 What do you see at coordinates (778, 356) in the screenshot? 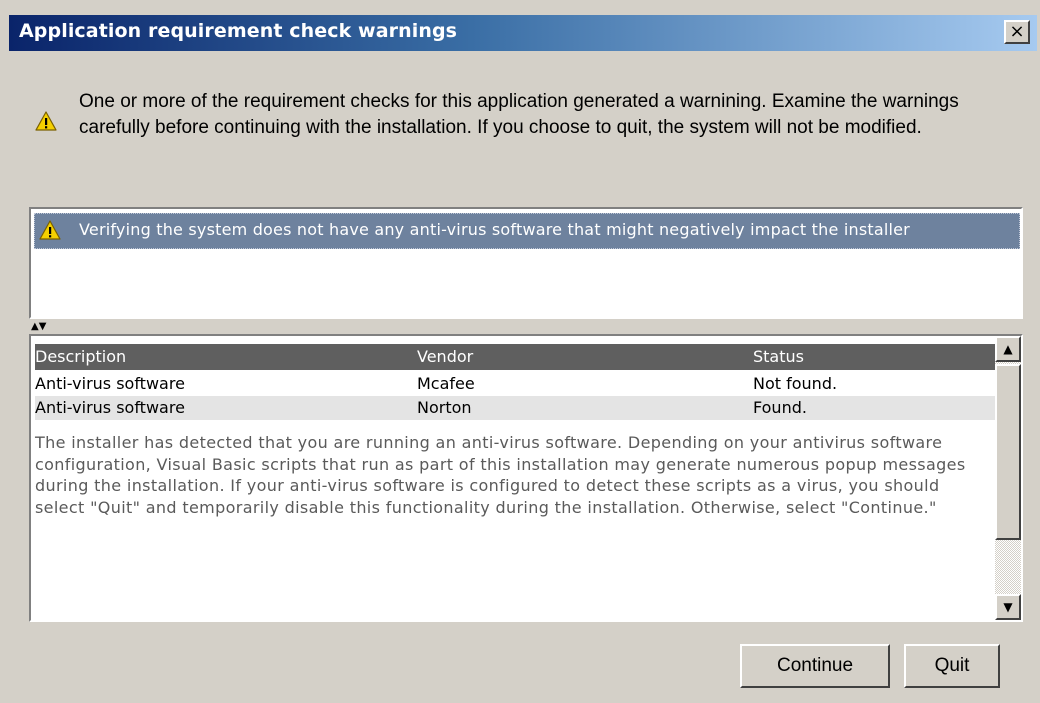
I see `column-header-status: Status` at bounding box center [778, 356].